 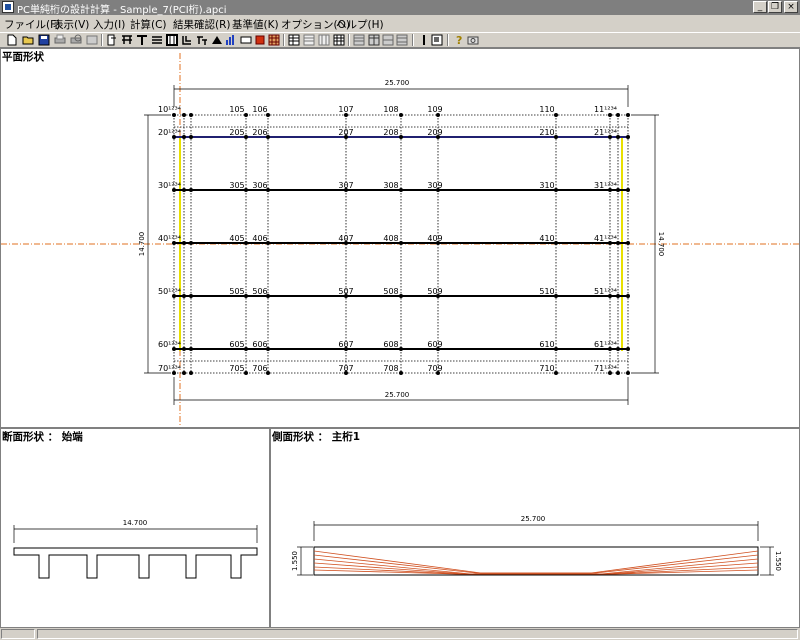 I want to click on side-view-dim-right: 1.550, so click(x=778, y=561).